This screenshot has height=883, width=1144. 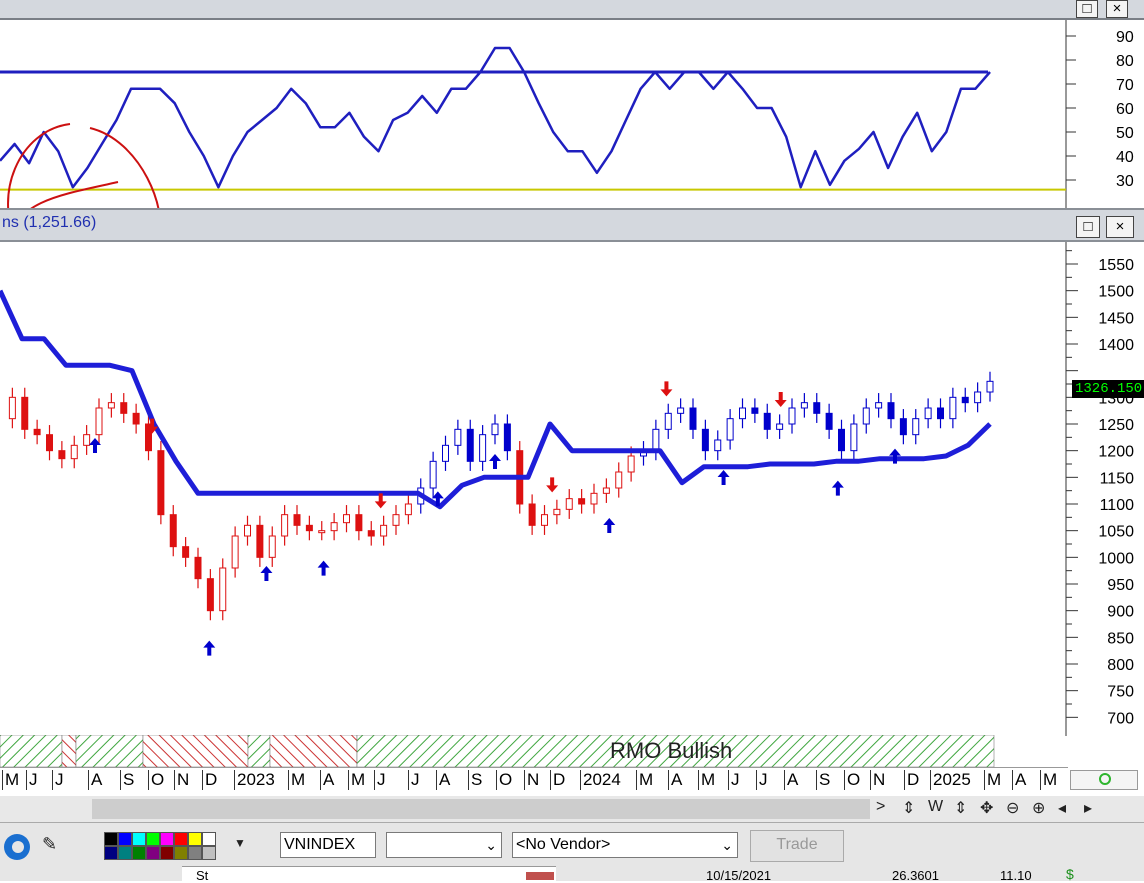 I want to click on price-tick-label: 1000, so click(x=1116, y=558).